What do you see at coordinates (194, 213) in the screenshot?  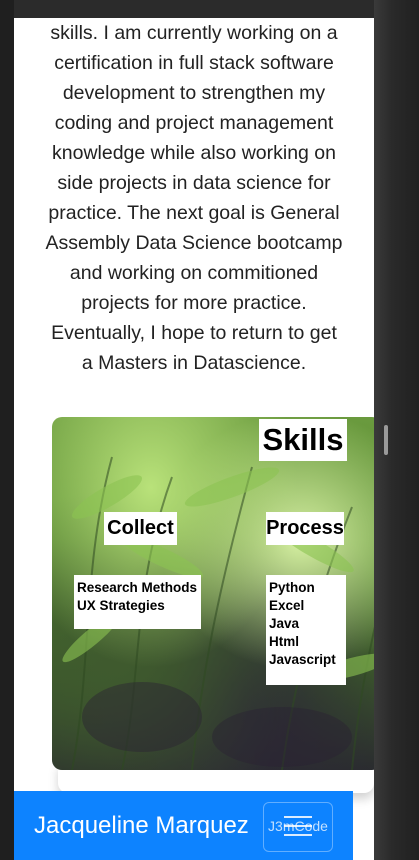 I see `bio-line: practice. The next goal is General` at bounding box center [194, 213].